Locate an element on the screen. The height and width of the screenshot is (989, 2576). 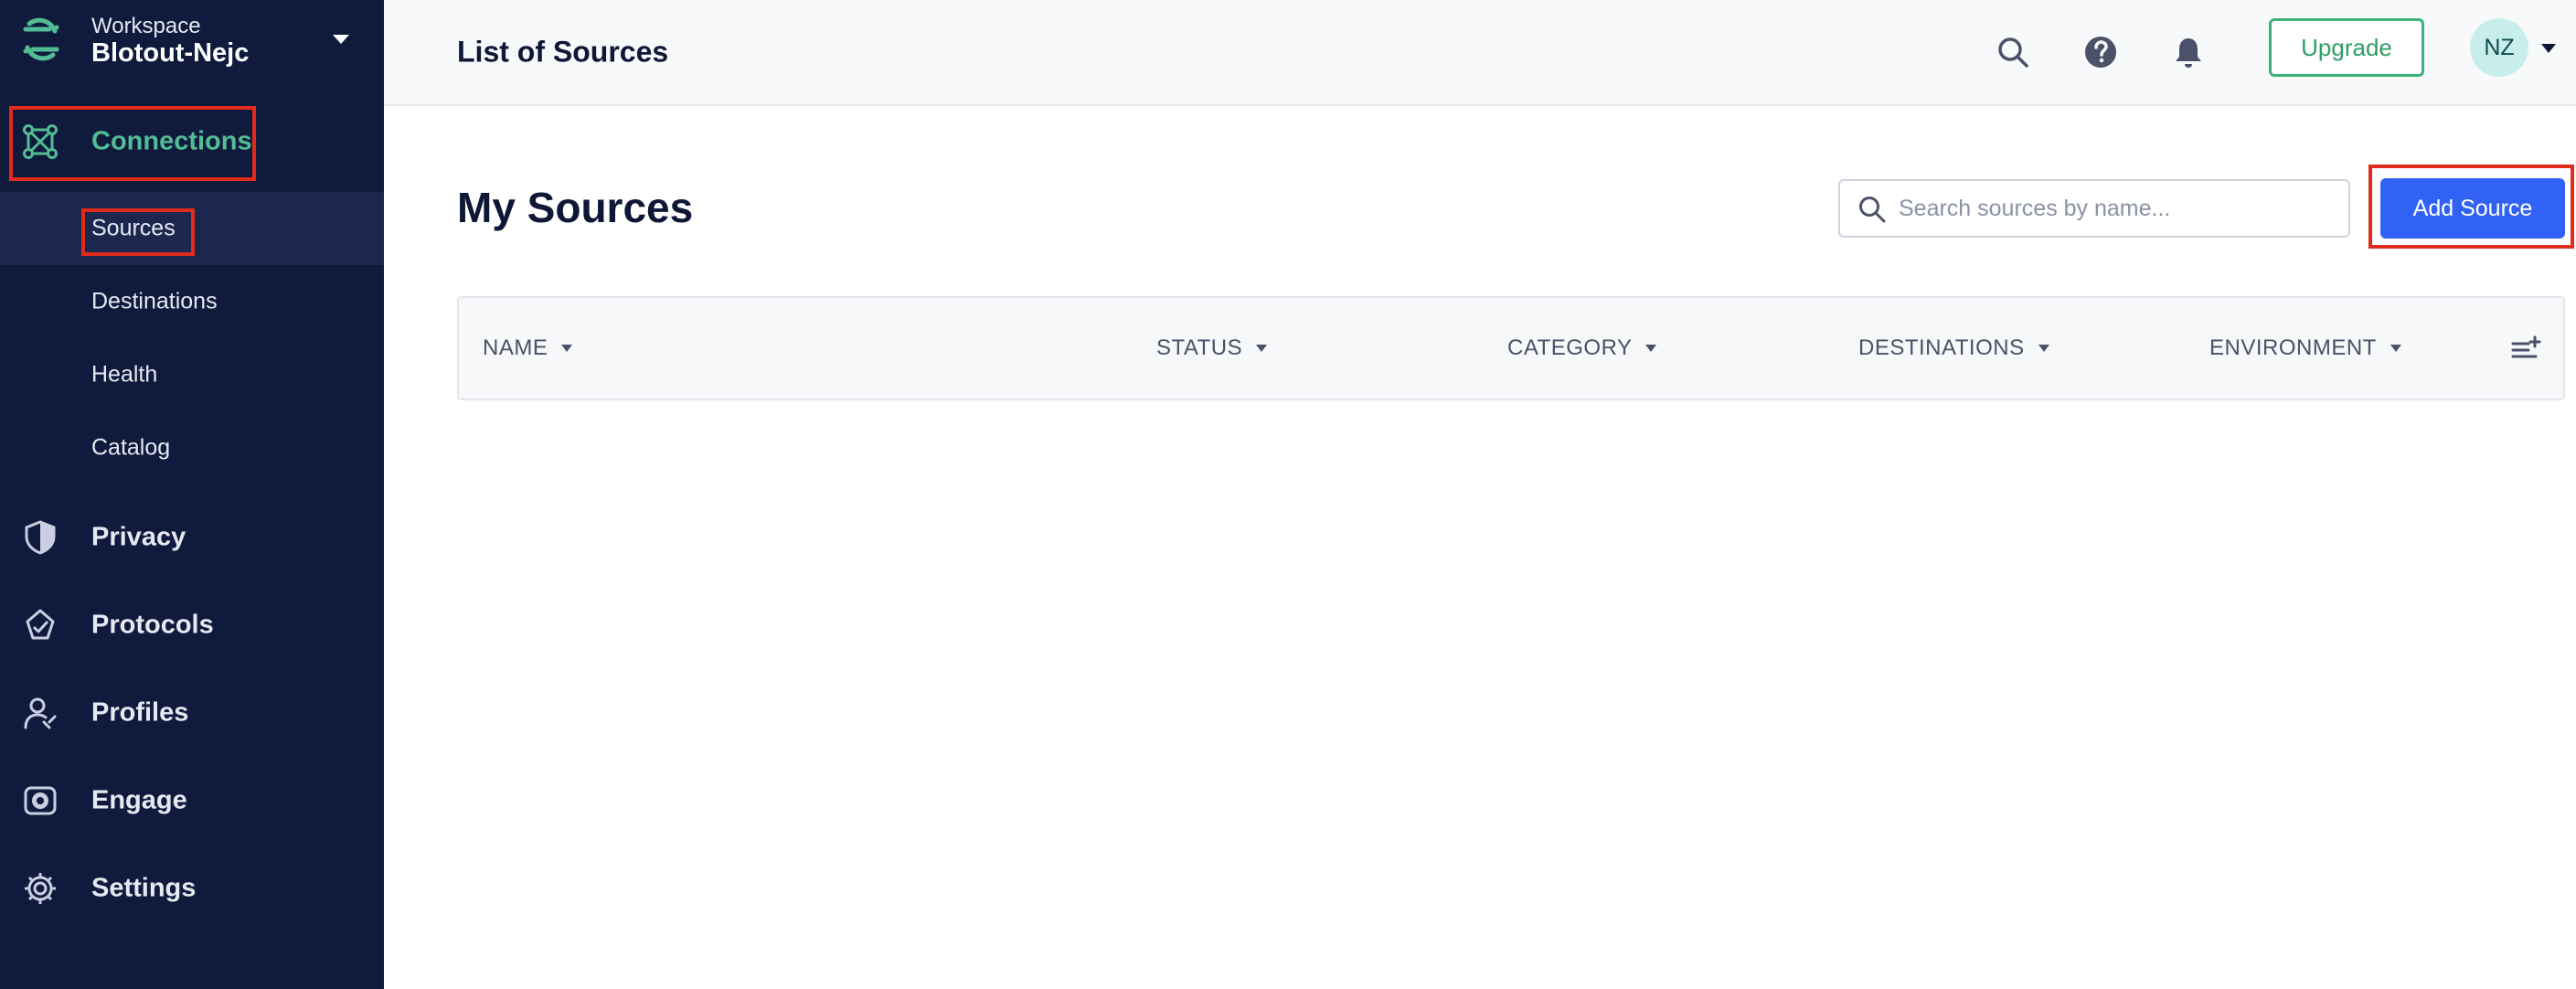
segment-logo-icon is located at coordinates (41, 39).